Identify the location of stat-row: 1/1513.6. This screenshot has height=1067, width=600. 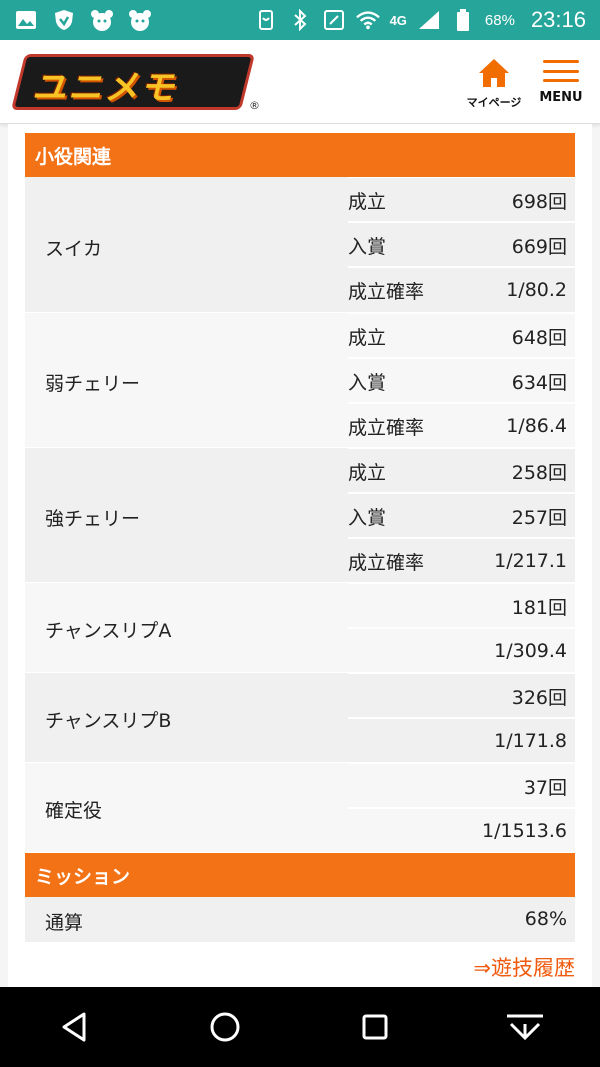
(461, 830).